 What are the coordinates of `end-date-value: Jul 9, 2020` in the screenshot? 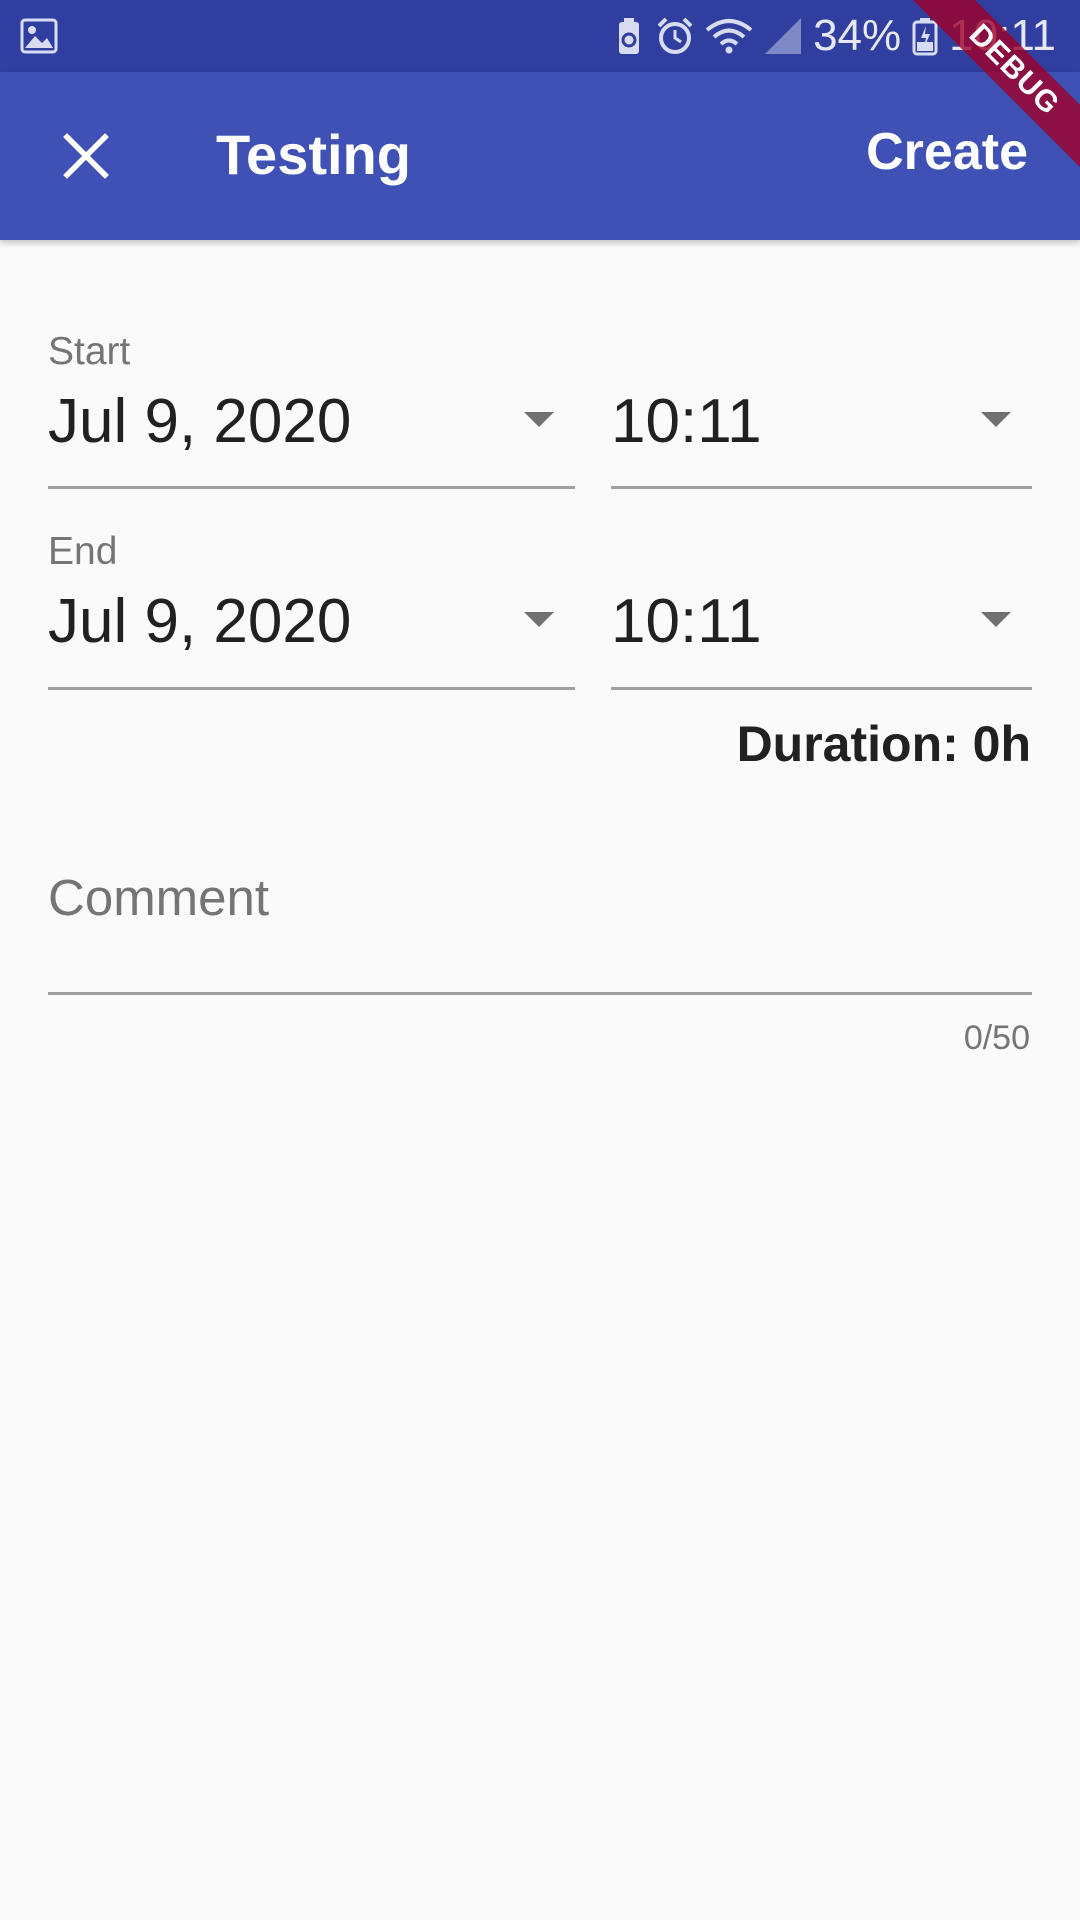 It's located at (200, 621).